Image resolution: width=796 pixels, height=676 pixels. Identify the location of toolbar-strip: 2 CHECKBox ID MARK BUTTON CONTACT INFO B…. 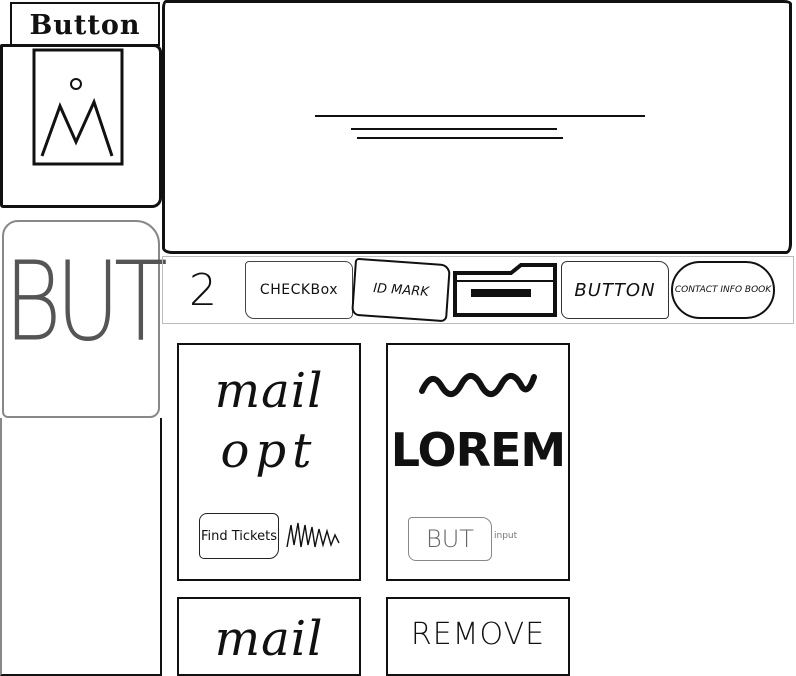
(478, 290).